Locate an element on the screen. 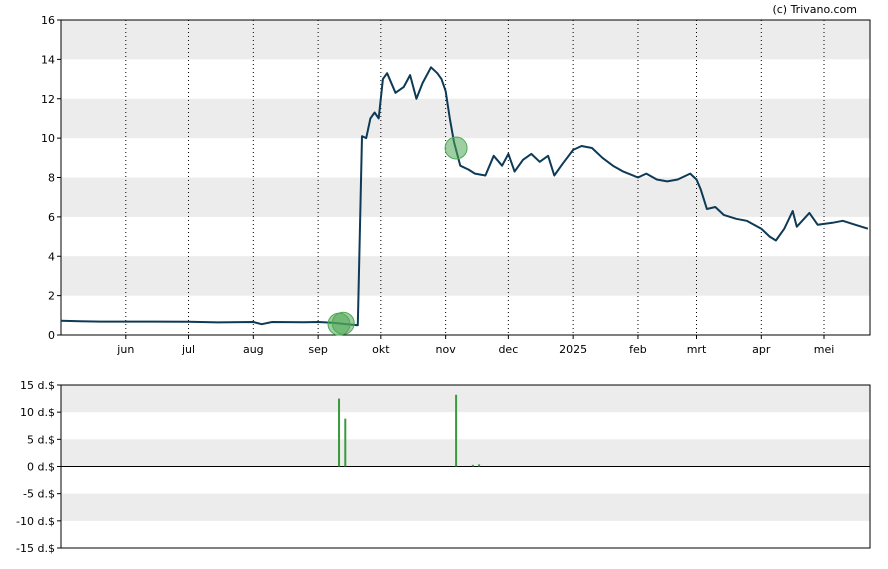  y-tick-label: -5 d.$ is located at coordinates (39, 494).